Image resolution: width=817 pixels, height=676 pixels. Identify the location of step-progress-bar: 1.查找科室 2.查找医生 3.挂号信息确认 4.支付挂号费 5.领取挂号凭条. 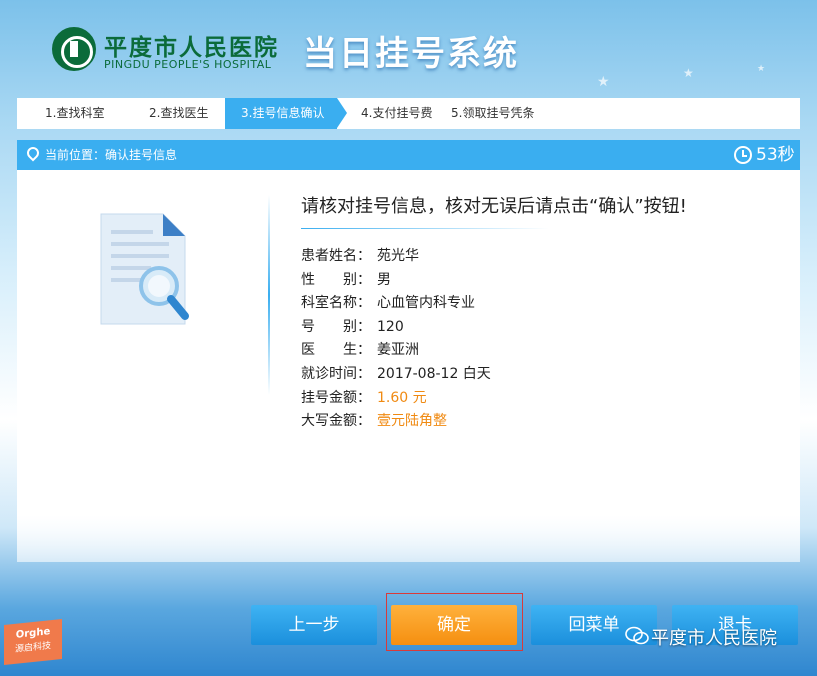
(408, 113).